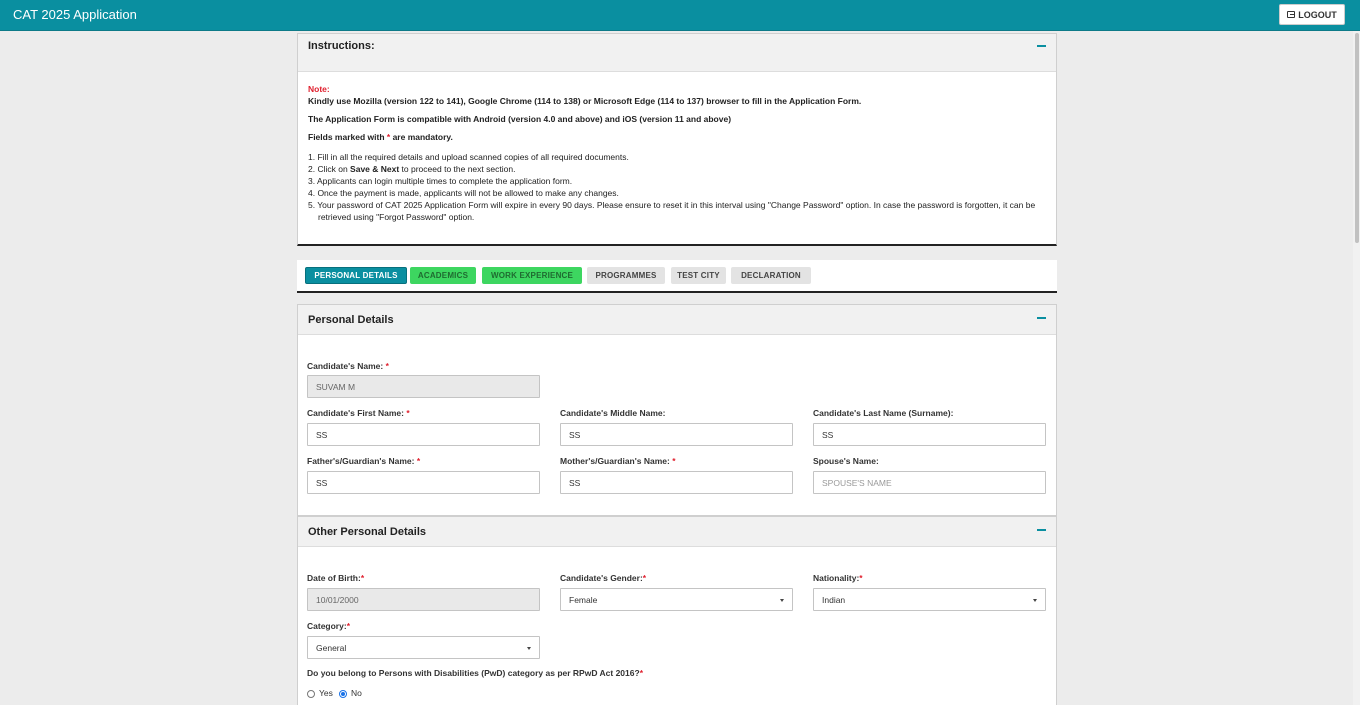 The width and height of the screenshot is (1360, 705). I want to click on app-header: CAT 2025 Application LOGOUT, so click(680, 15).